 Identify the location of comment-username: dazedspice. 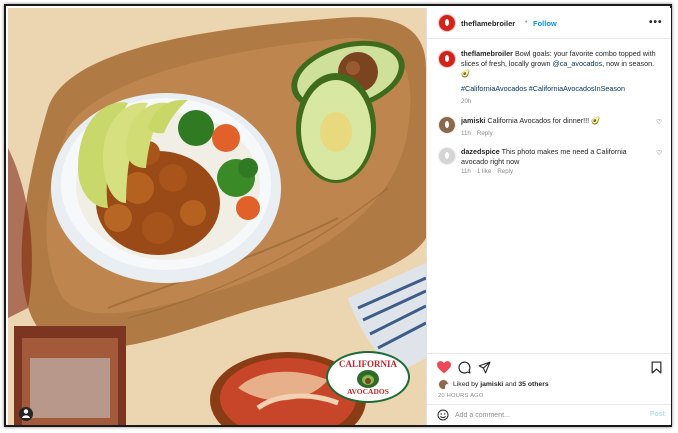
(480, 151).